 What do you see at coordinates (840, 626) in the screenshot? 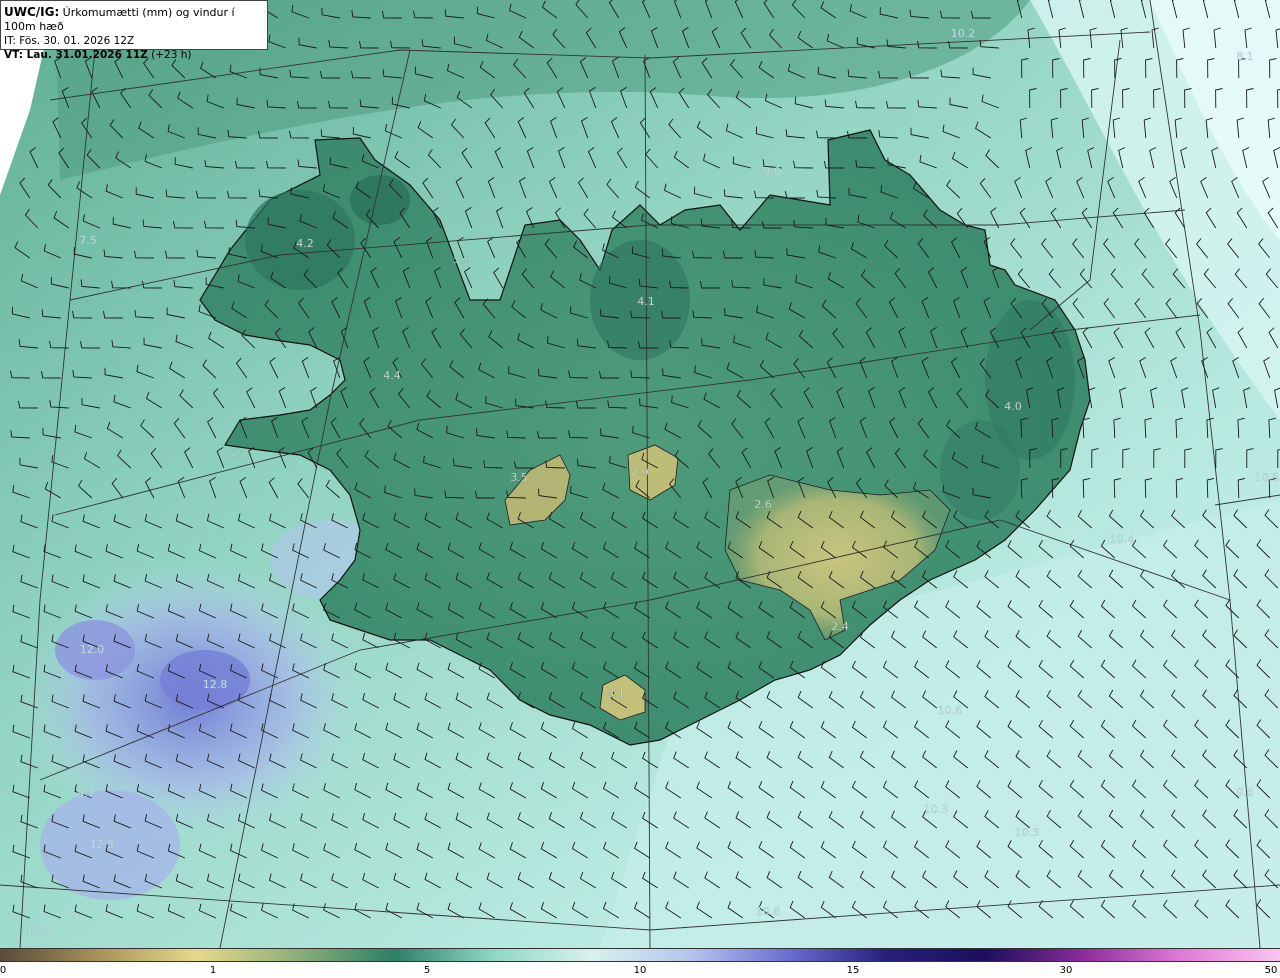
I see `map-value-label: 2.4` at bounding box center [840, 626].